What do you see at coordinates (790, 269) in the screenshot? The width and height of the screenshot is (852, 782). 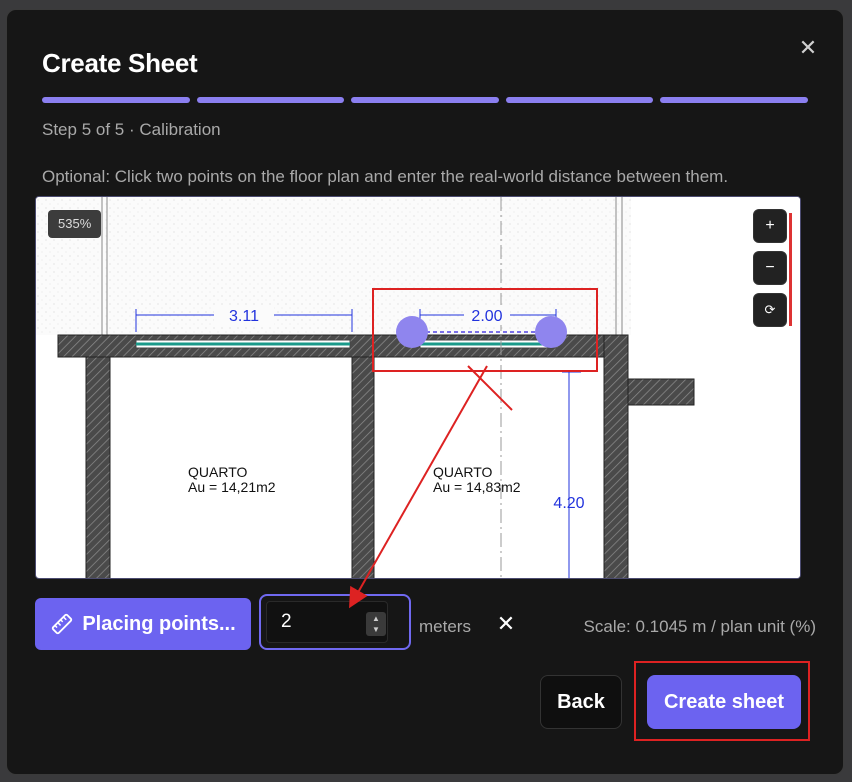 I see `zoom-scroll-indicator` at bounding box center [790, 269].